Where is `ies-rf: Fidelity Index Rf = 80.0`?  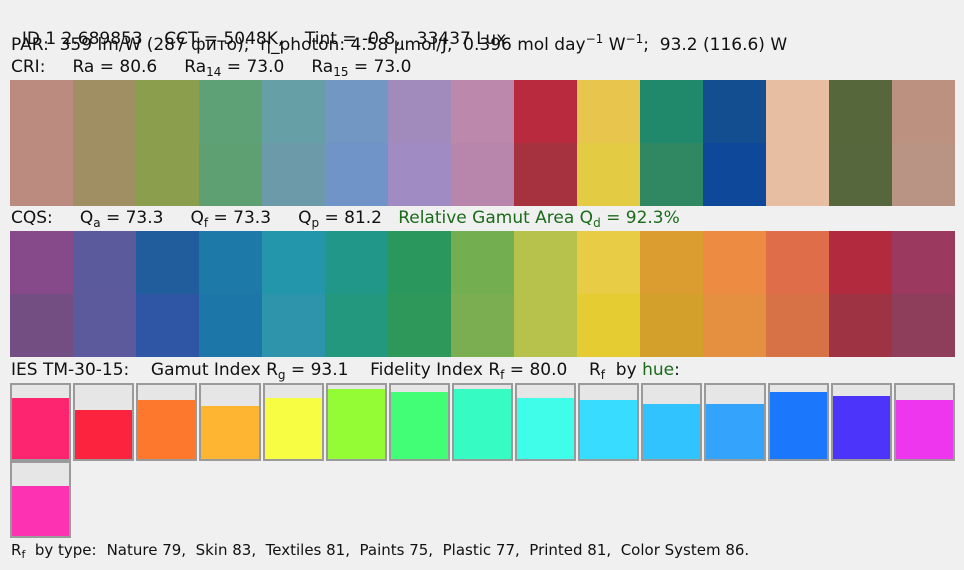
ies-rf: Fidelity Index Rf = 80.0 is located at coordinates (469, 371).